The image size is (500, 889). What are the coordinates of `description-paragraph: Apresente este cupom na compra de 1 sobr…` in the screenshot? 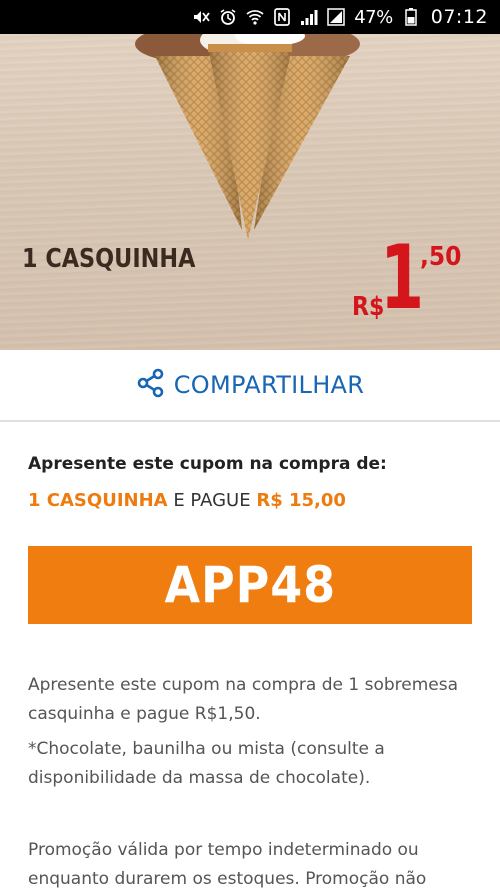 It's located at (243, 699).